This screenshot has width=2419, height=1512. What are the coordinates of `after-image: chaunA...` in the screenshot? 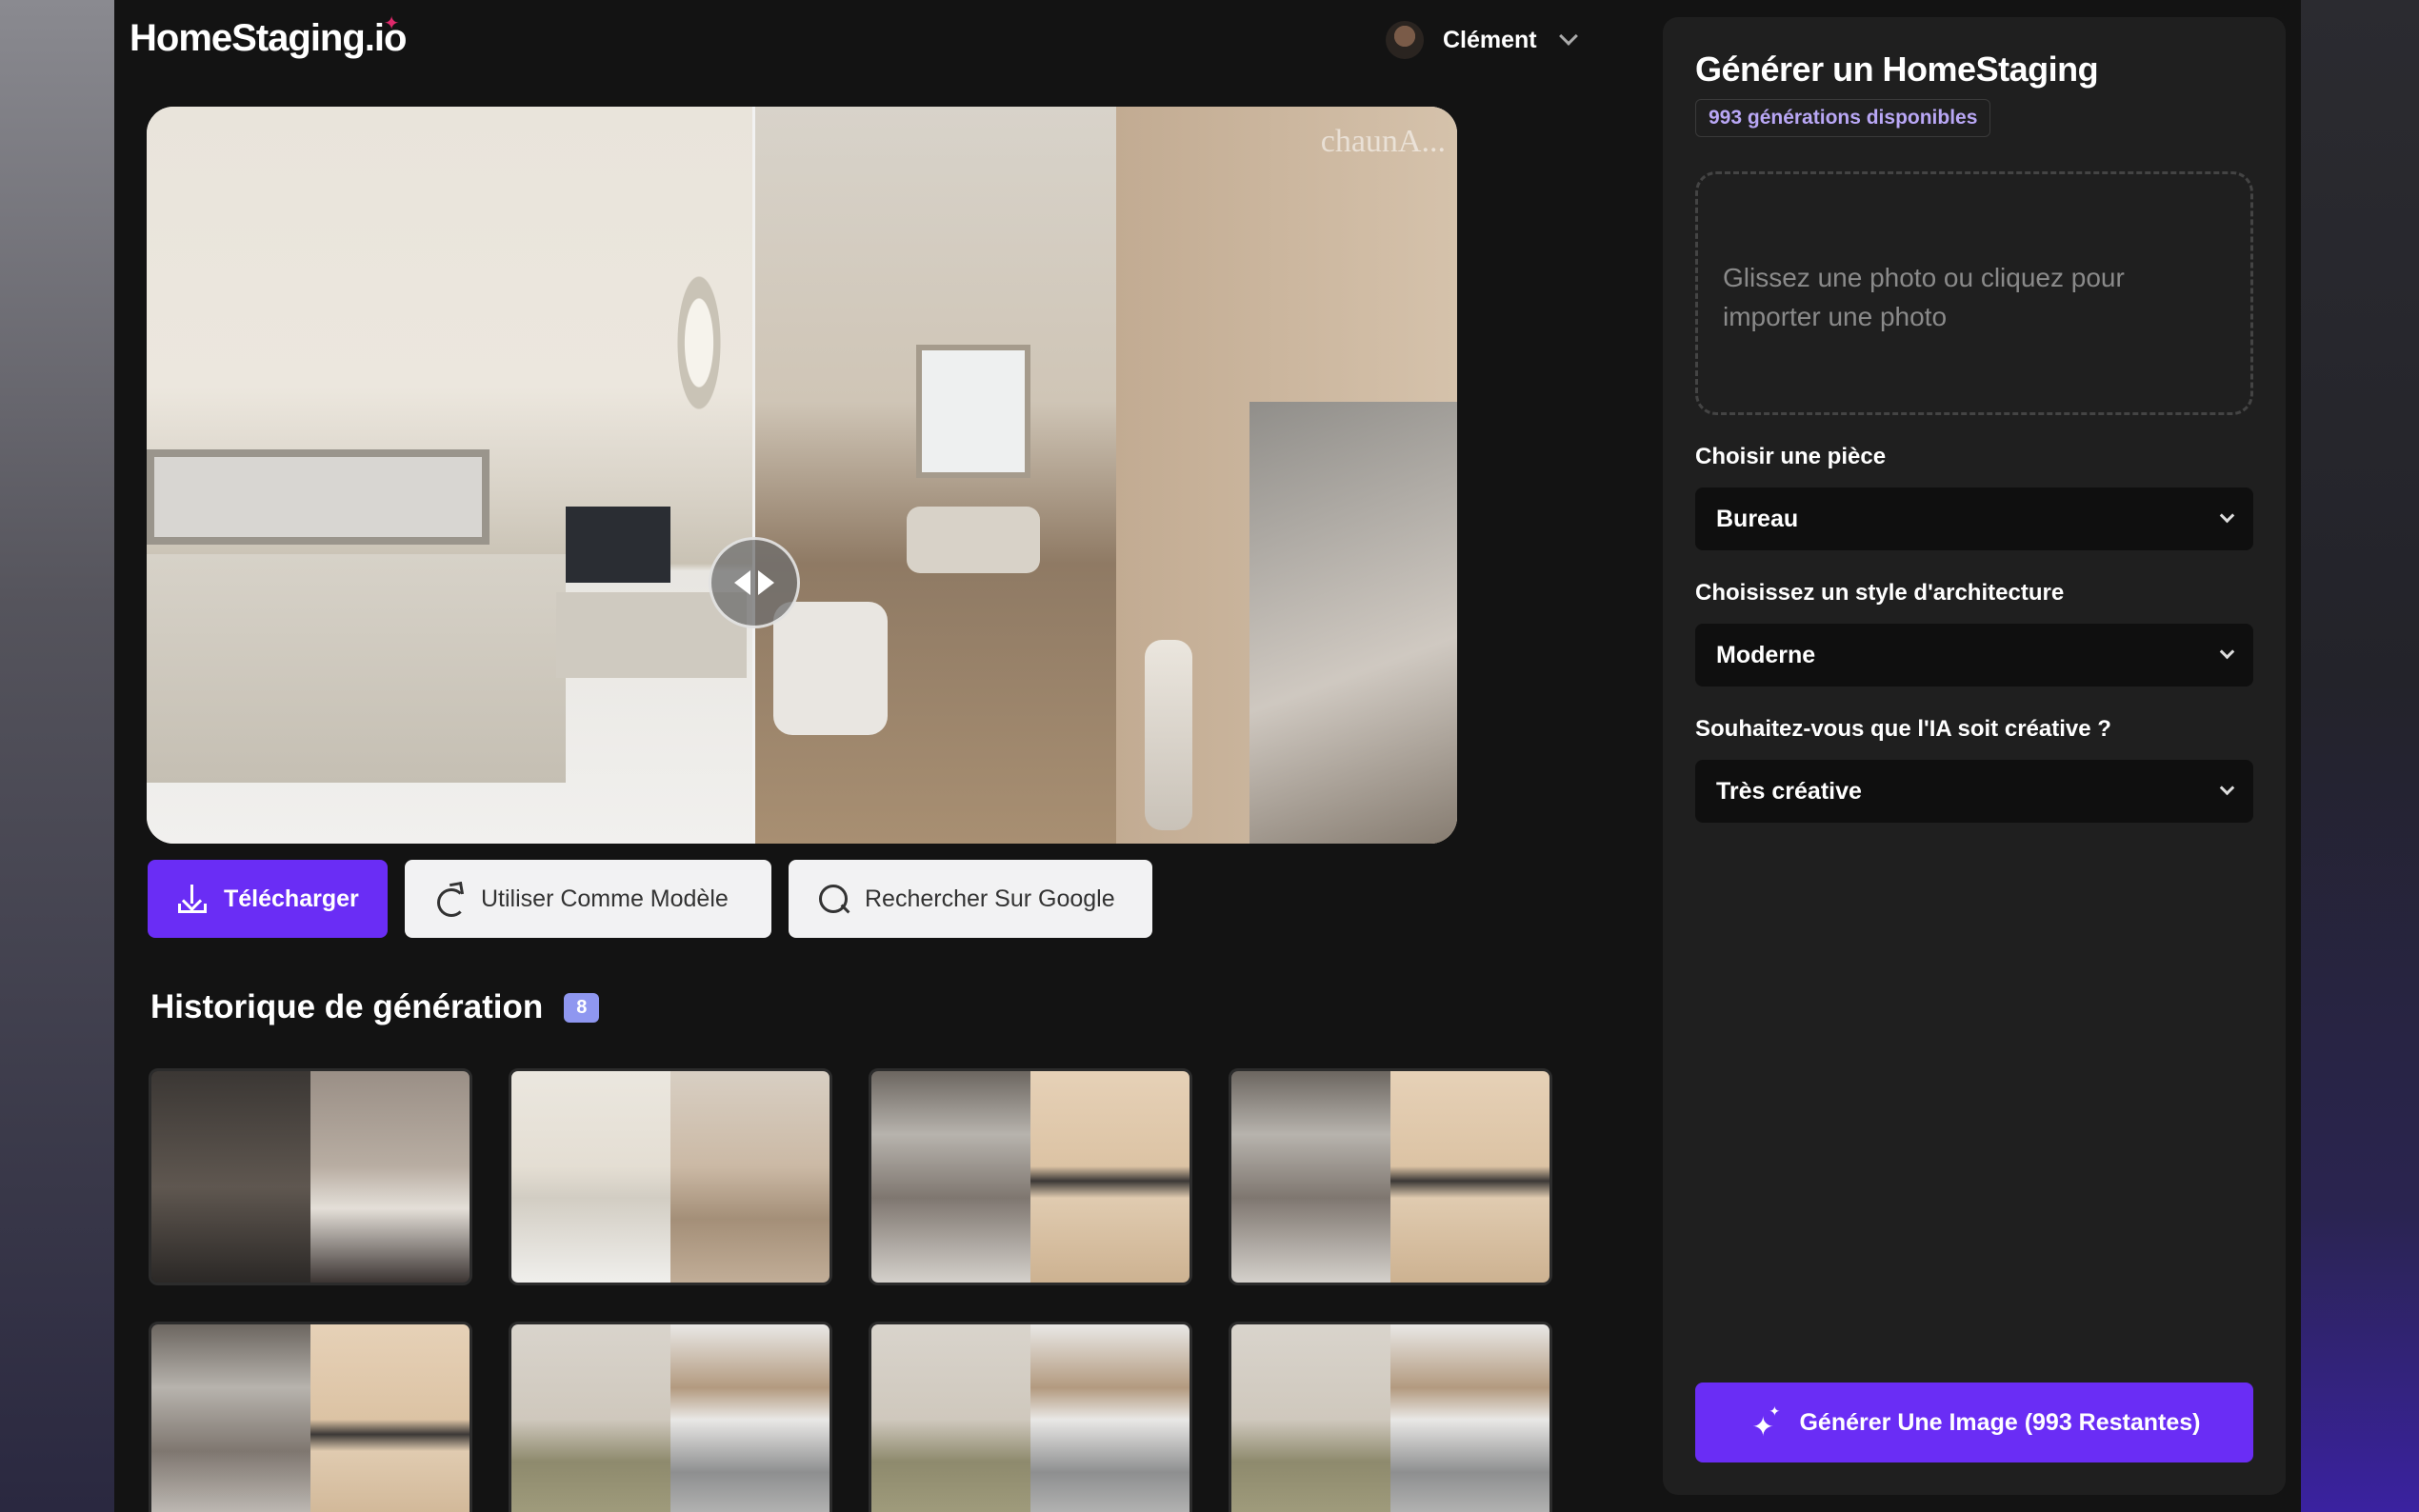 It's located at (1105, 475).